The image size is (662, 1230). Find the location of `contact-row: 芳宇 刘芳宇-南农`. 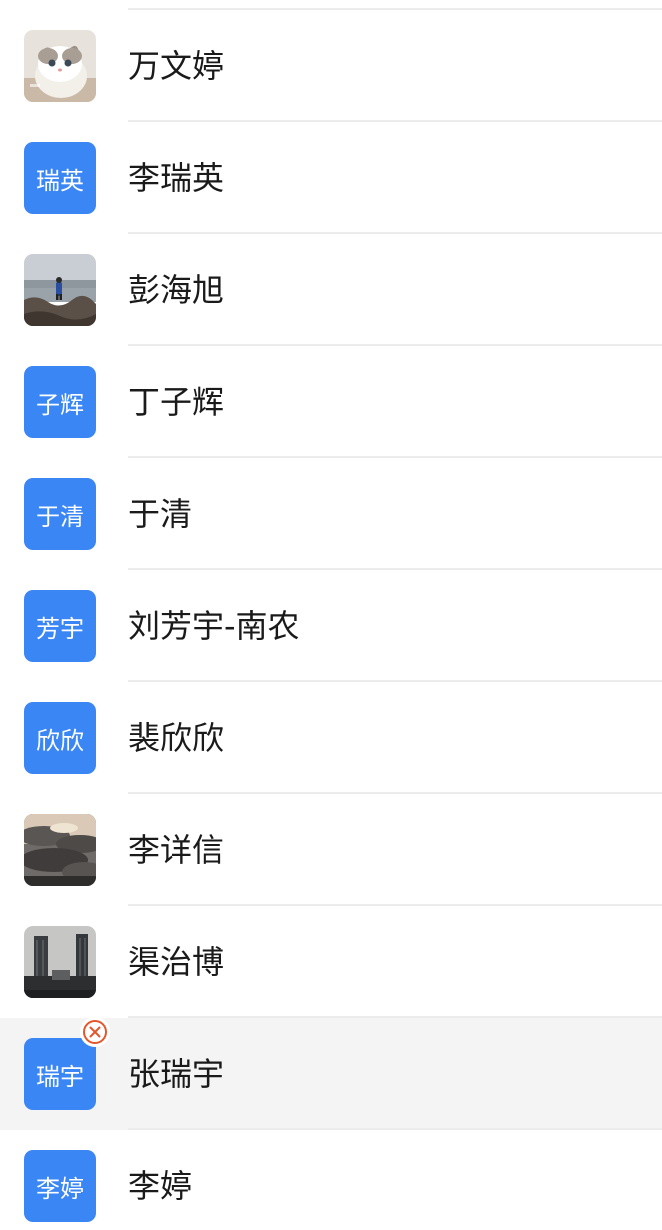

contact-row: 芳宇 刘芳宇-南农 is located at coordinates (331, 626).